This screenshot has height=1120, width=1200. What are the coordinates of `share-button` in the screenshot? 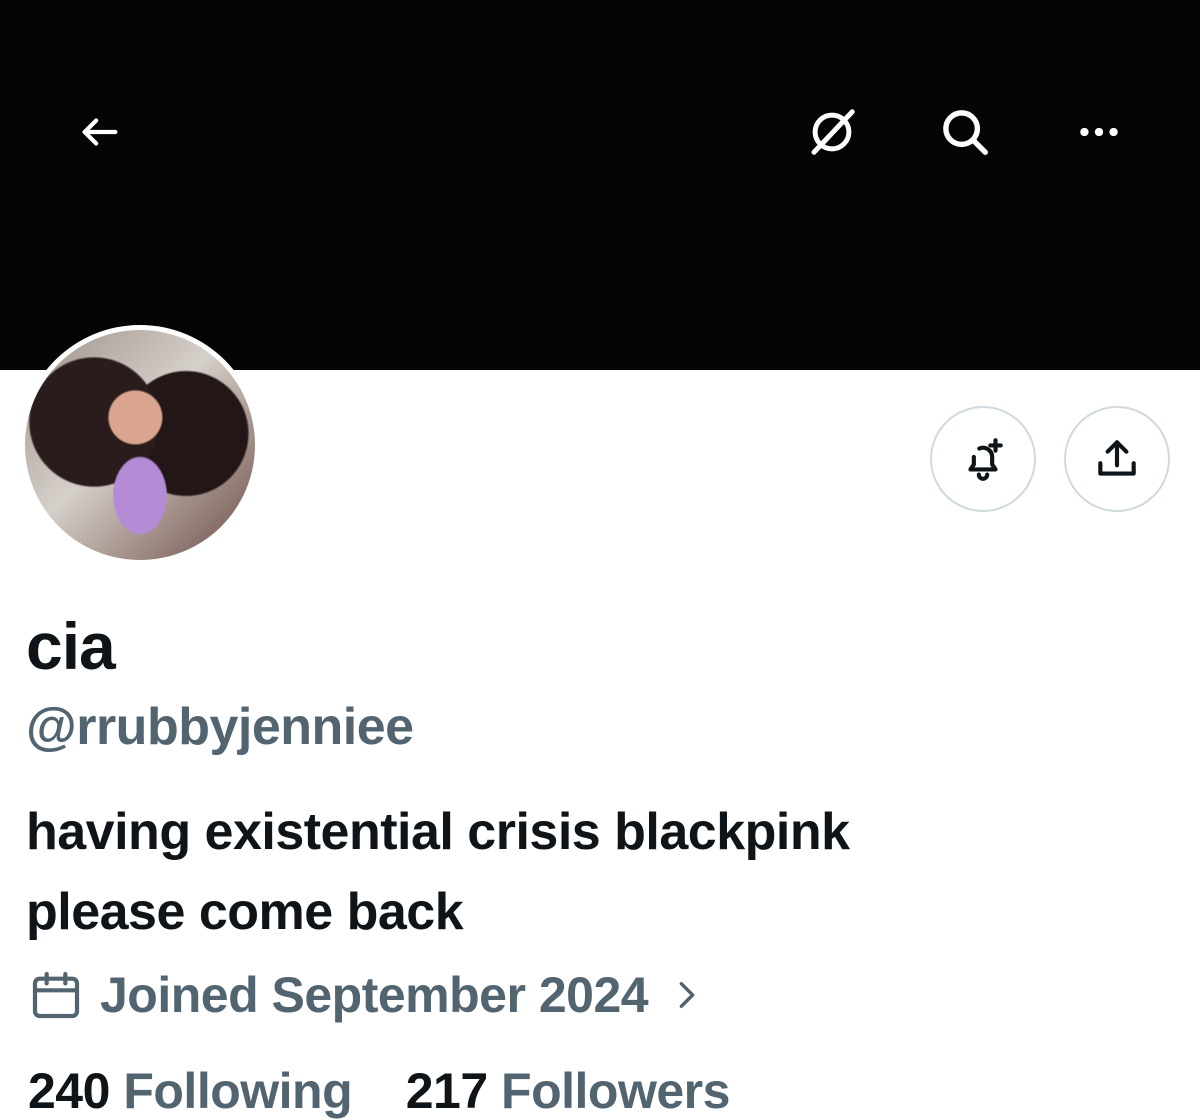 It's located at (1117, 459).